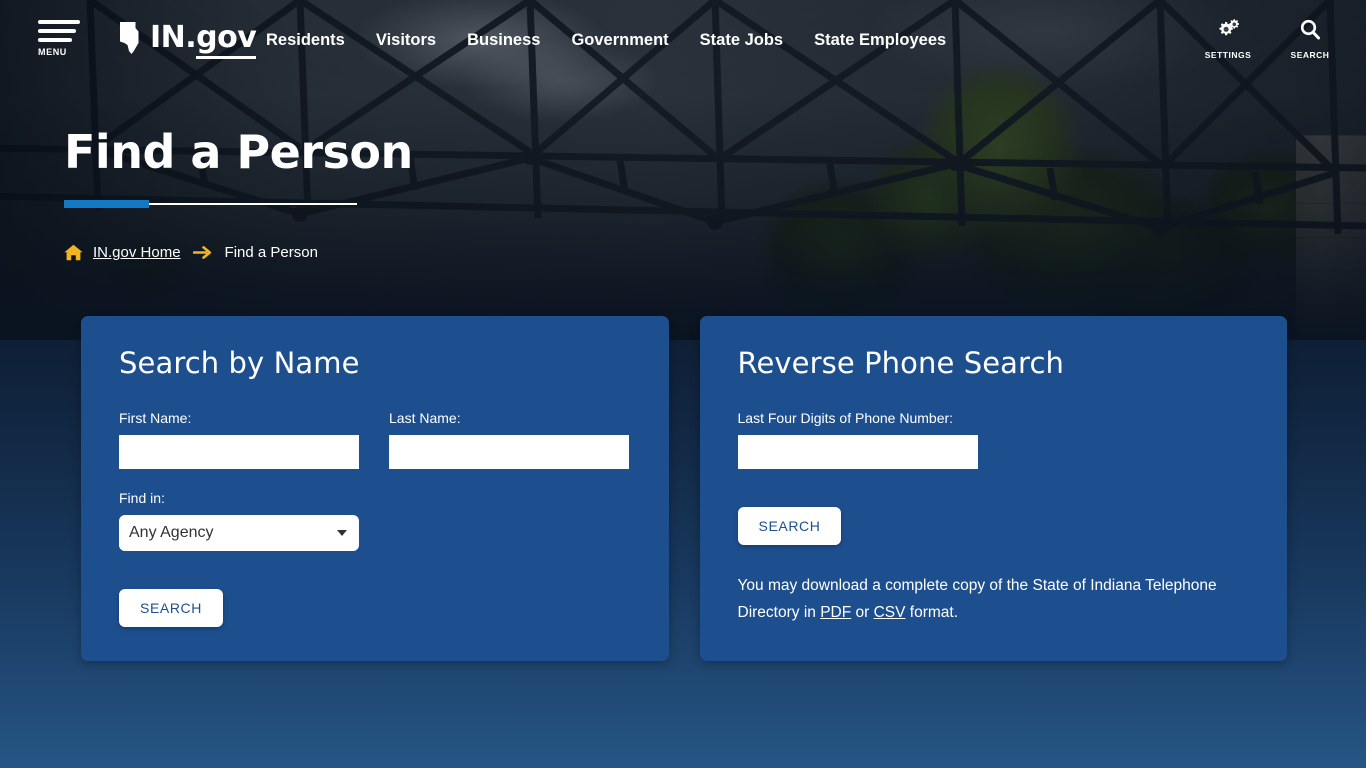  I want to click on search-button-header: SEARCH, so click(1310, 39).